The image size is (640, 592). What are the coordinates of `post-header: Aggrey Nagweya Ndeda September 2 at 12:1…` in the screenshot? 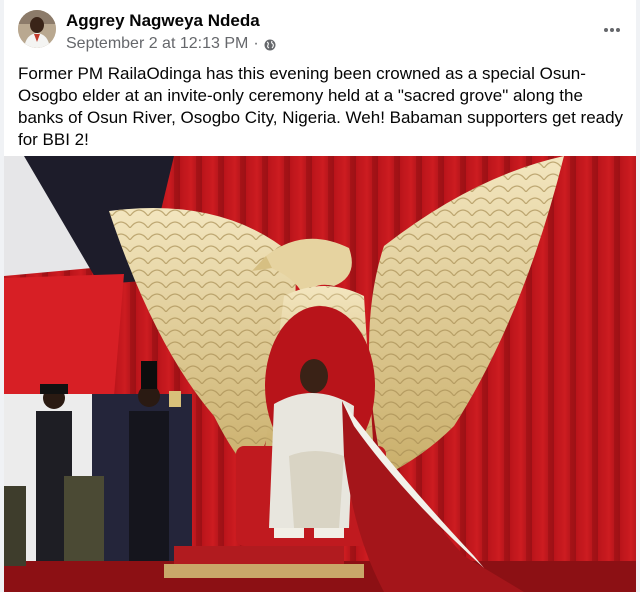 It's located at (320, 30).